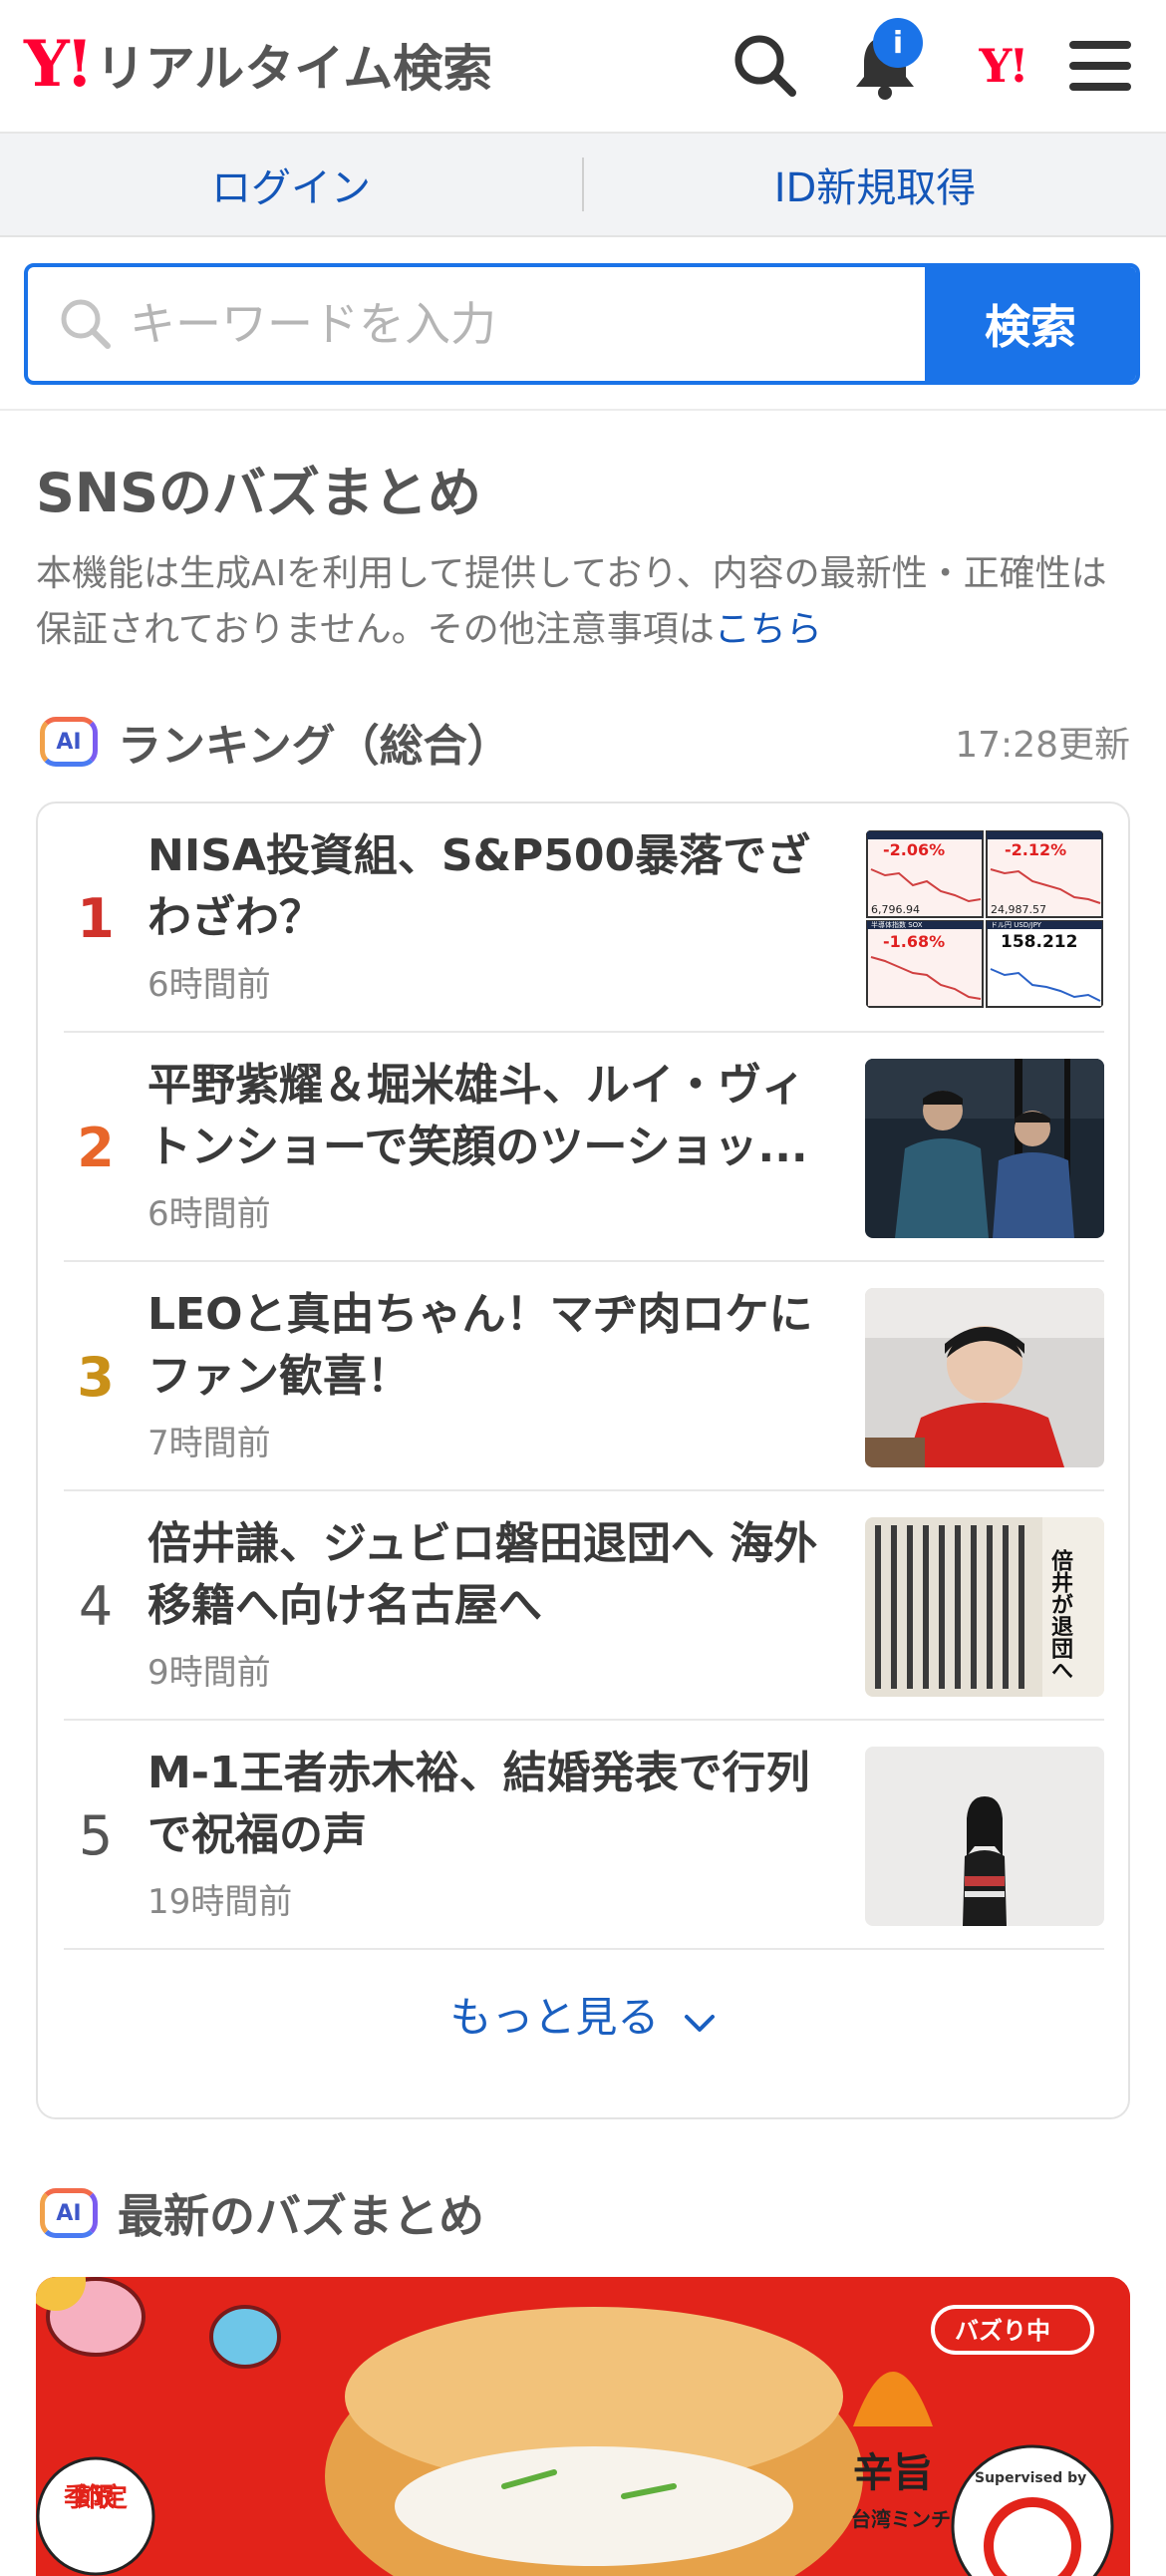  I want to click on search-form: 検索, so click(582, 324).